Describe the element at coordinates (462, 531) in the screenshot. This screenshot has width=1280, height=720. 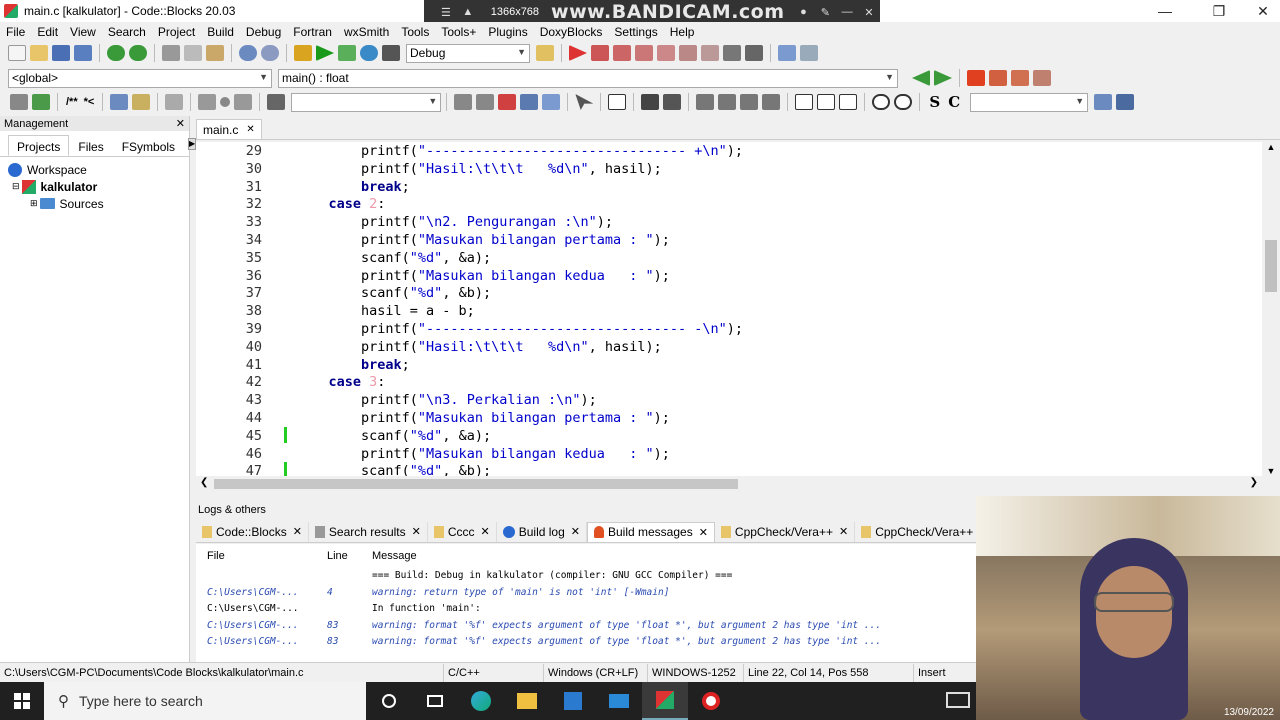
I see `tab-cccc: Cccc ✕` at that location.